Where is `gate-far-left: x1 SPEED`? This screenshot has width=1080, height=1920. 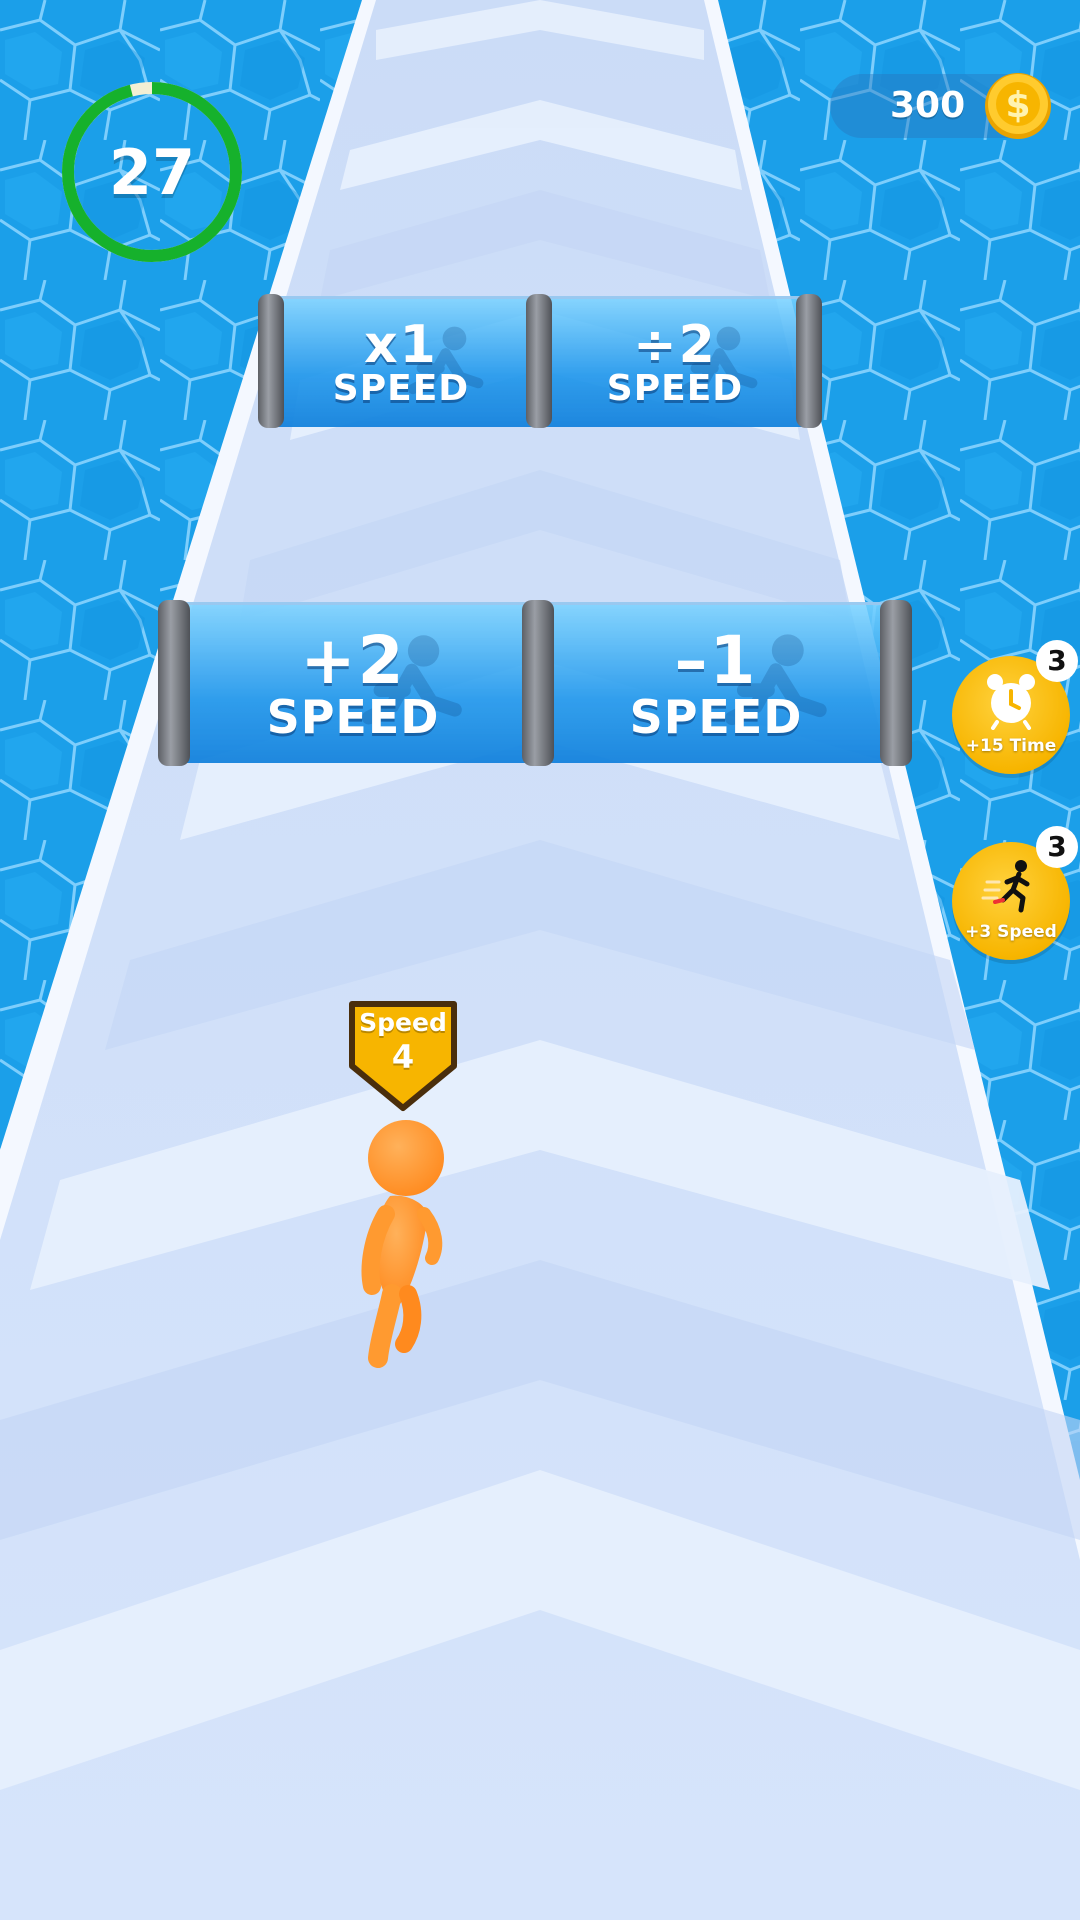
gate-far-left: x1 SPEED is located at coordinates (401, 361).